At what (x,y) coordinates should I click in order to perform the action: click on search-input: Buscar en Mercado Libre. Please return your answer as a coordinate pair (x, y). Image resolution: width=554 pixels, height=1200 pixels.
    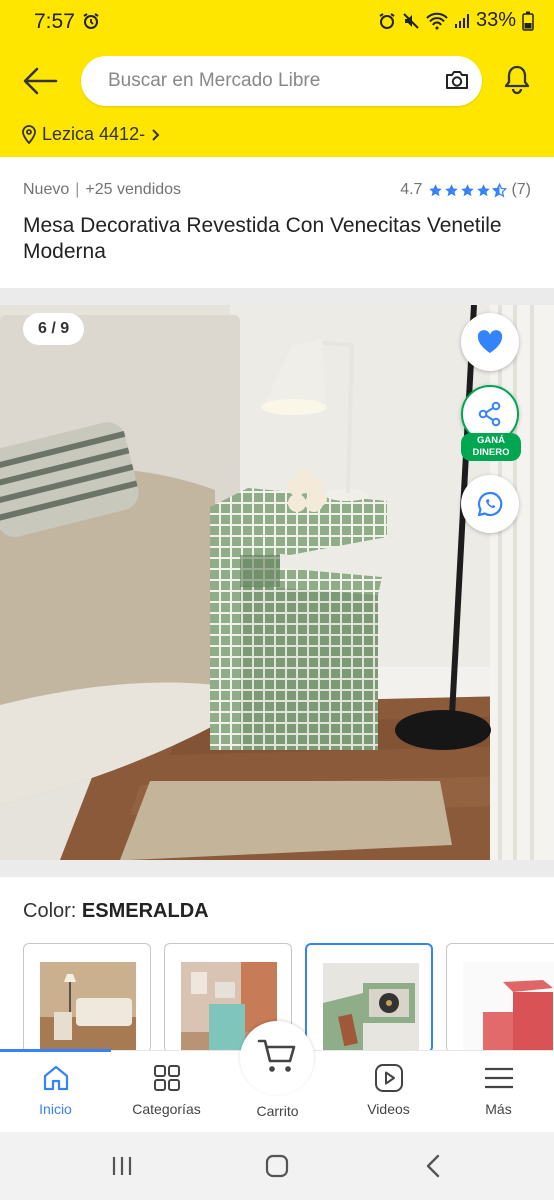
    Looking at the image, I should click on (281, 81).